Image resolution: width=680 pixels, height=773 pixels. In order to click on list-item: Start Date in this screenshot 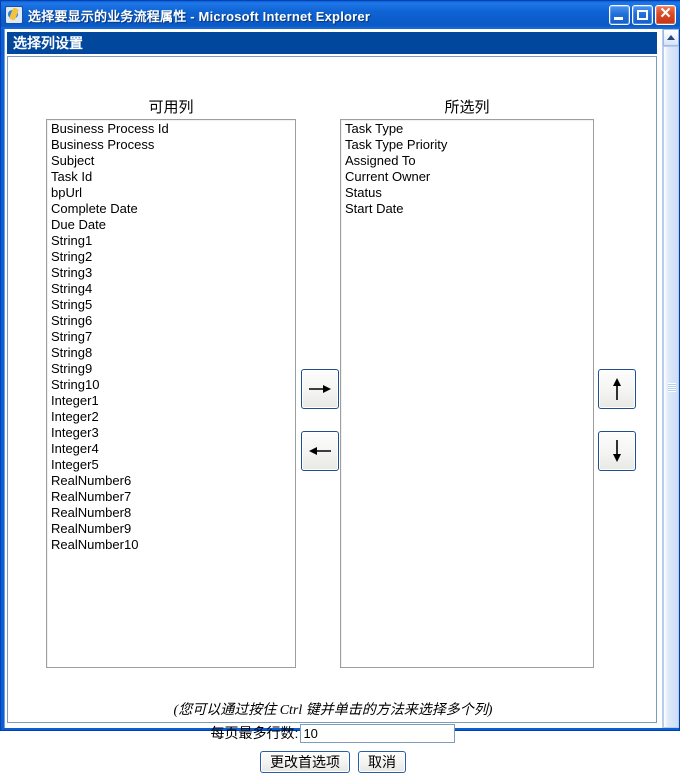, I will do `click(468, 209)`.